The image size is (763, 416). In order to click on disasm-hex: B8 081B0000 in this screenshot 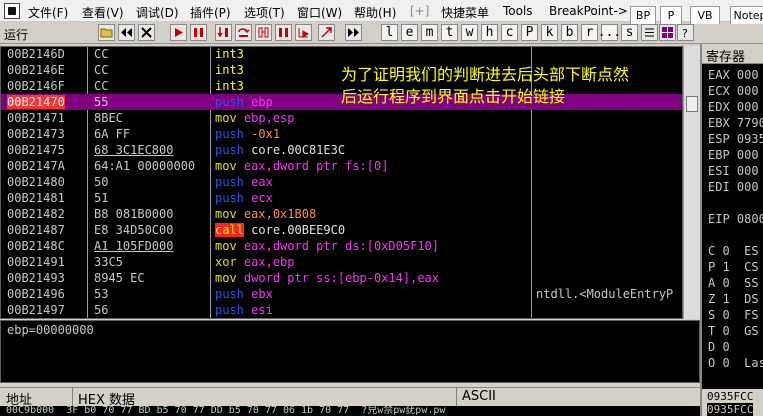, I will do `click(134, 214)`.